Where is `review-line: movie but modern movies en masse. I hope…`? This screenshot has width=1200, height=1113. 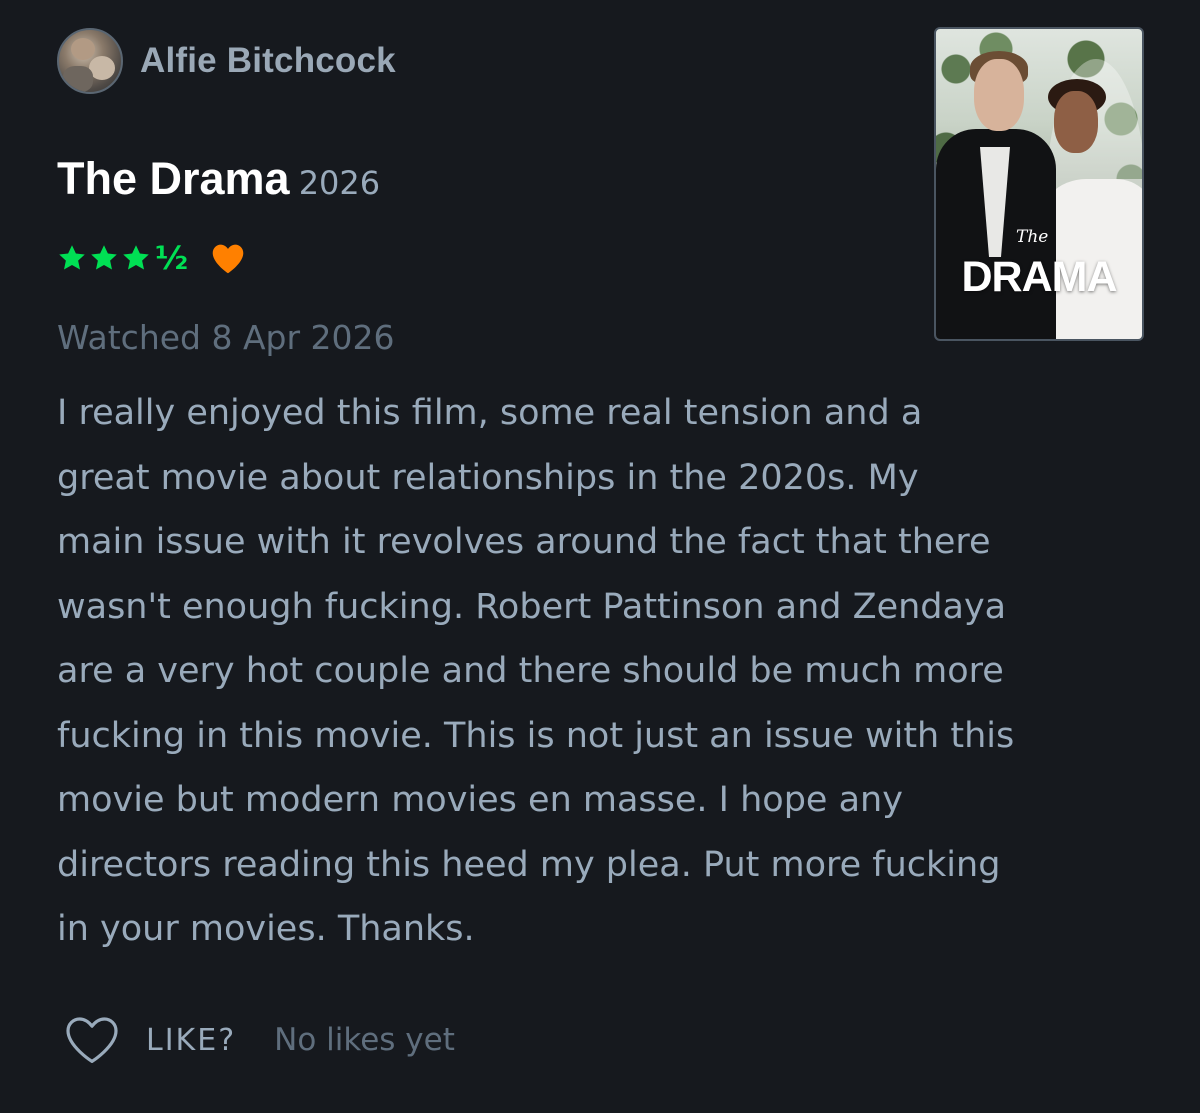
review-line: movie but modern movies en masse. I hope… is located at coordinates (480, 800).